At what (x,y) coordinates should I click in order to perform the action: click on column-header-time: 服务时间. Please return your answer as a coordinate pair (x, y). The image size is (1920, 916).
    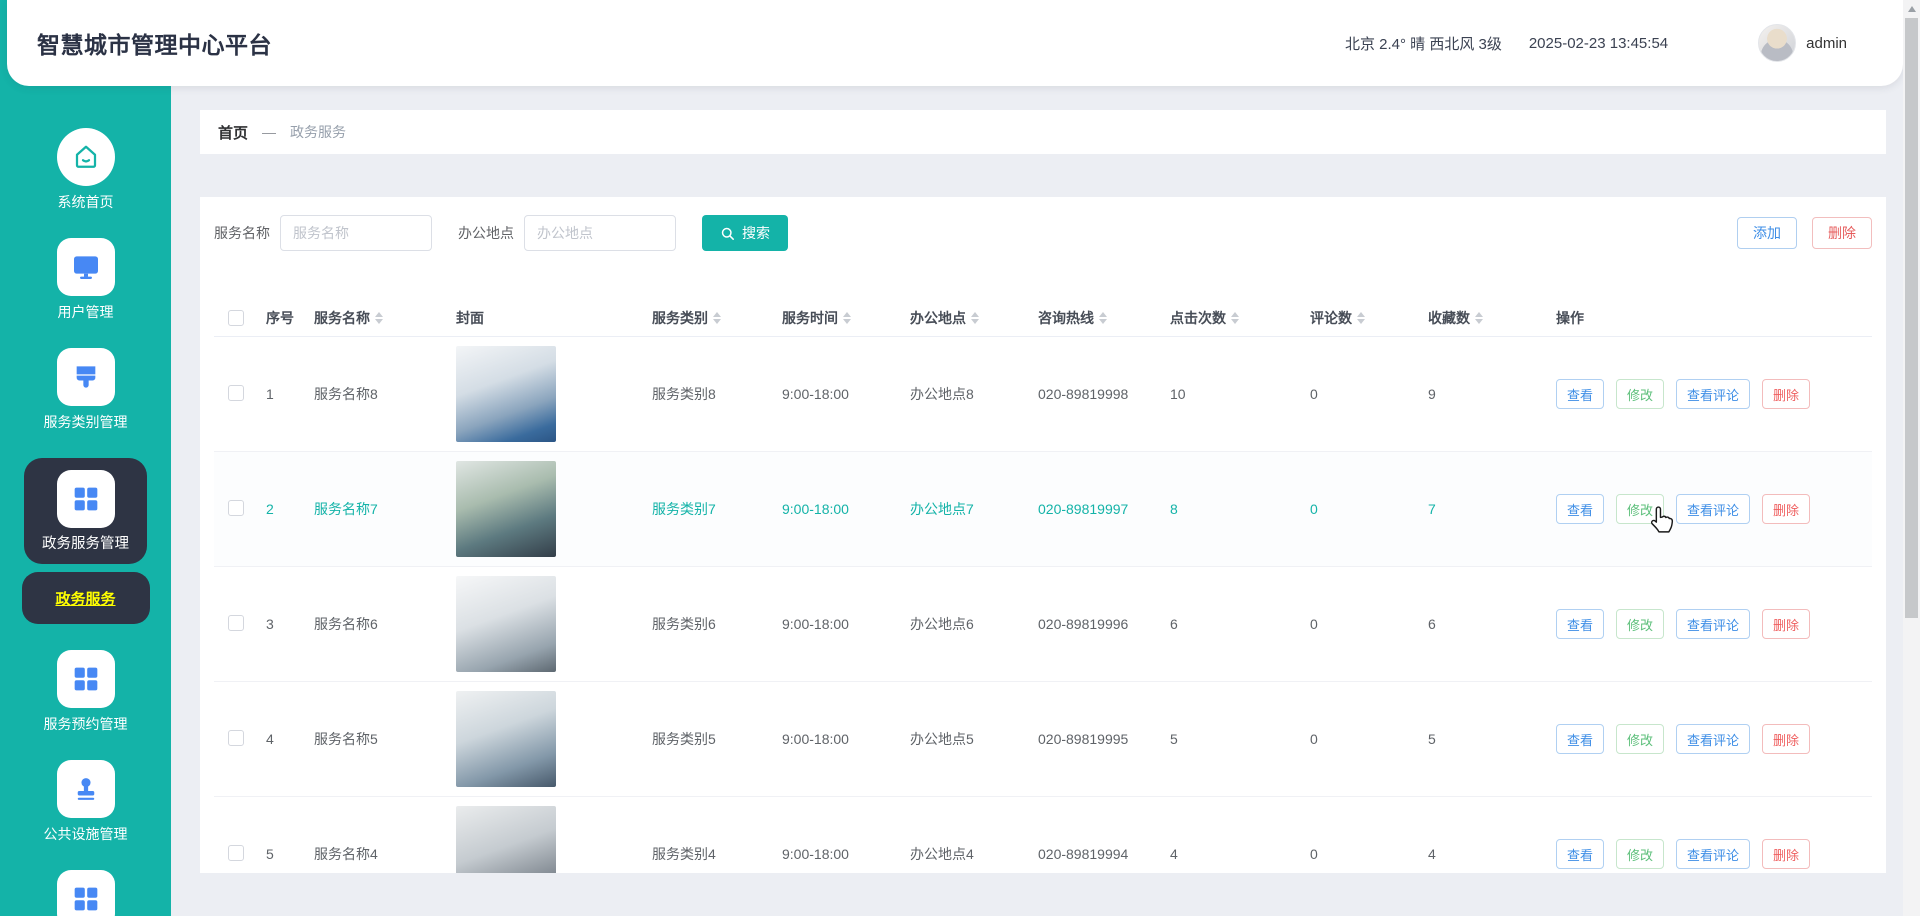
    Looking at the image, I should click on (846, 318).